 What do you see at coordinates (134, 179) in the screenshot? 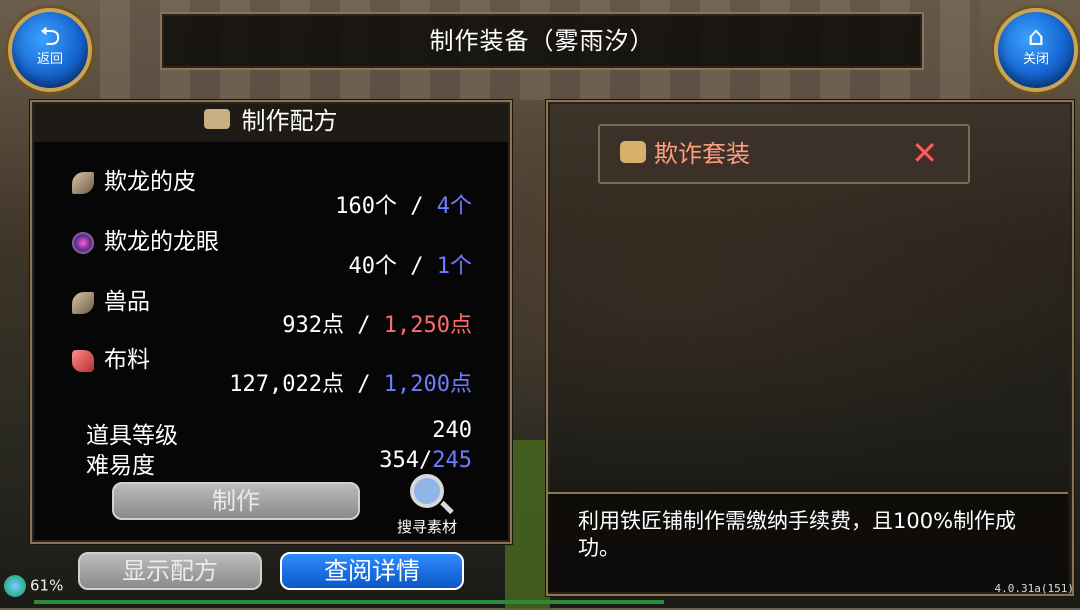
I see `material-item: 欺龙的皮` at bounding box center [134, 179].